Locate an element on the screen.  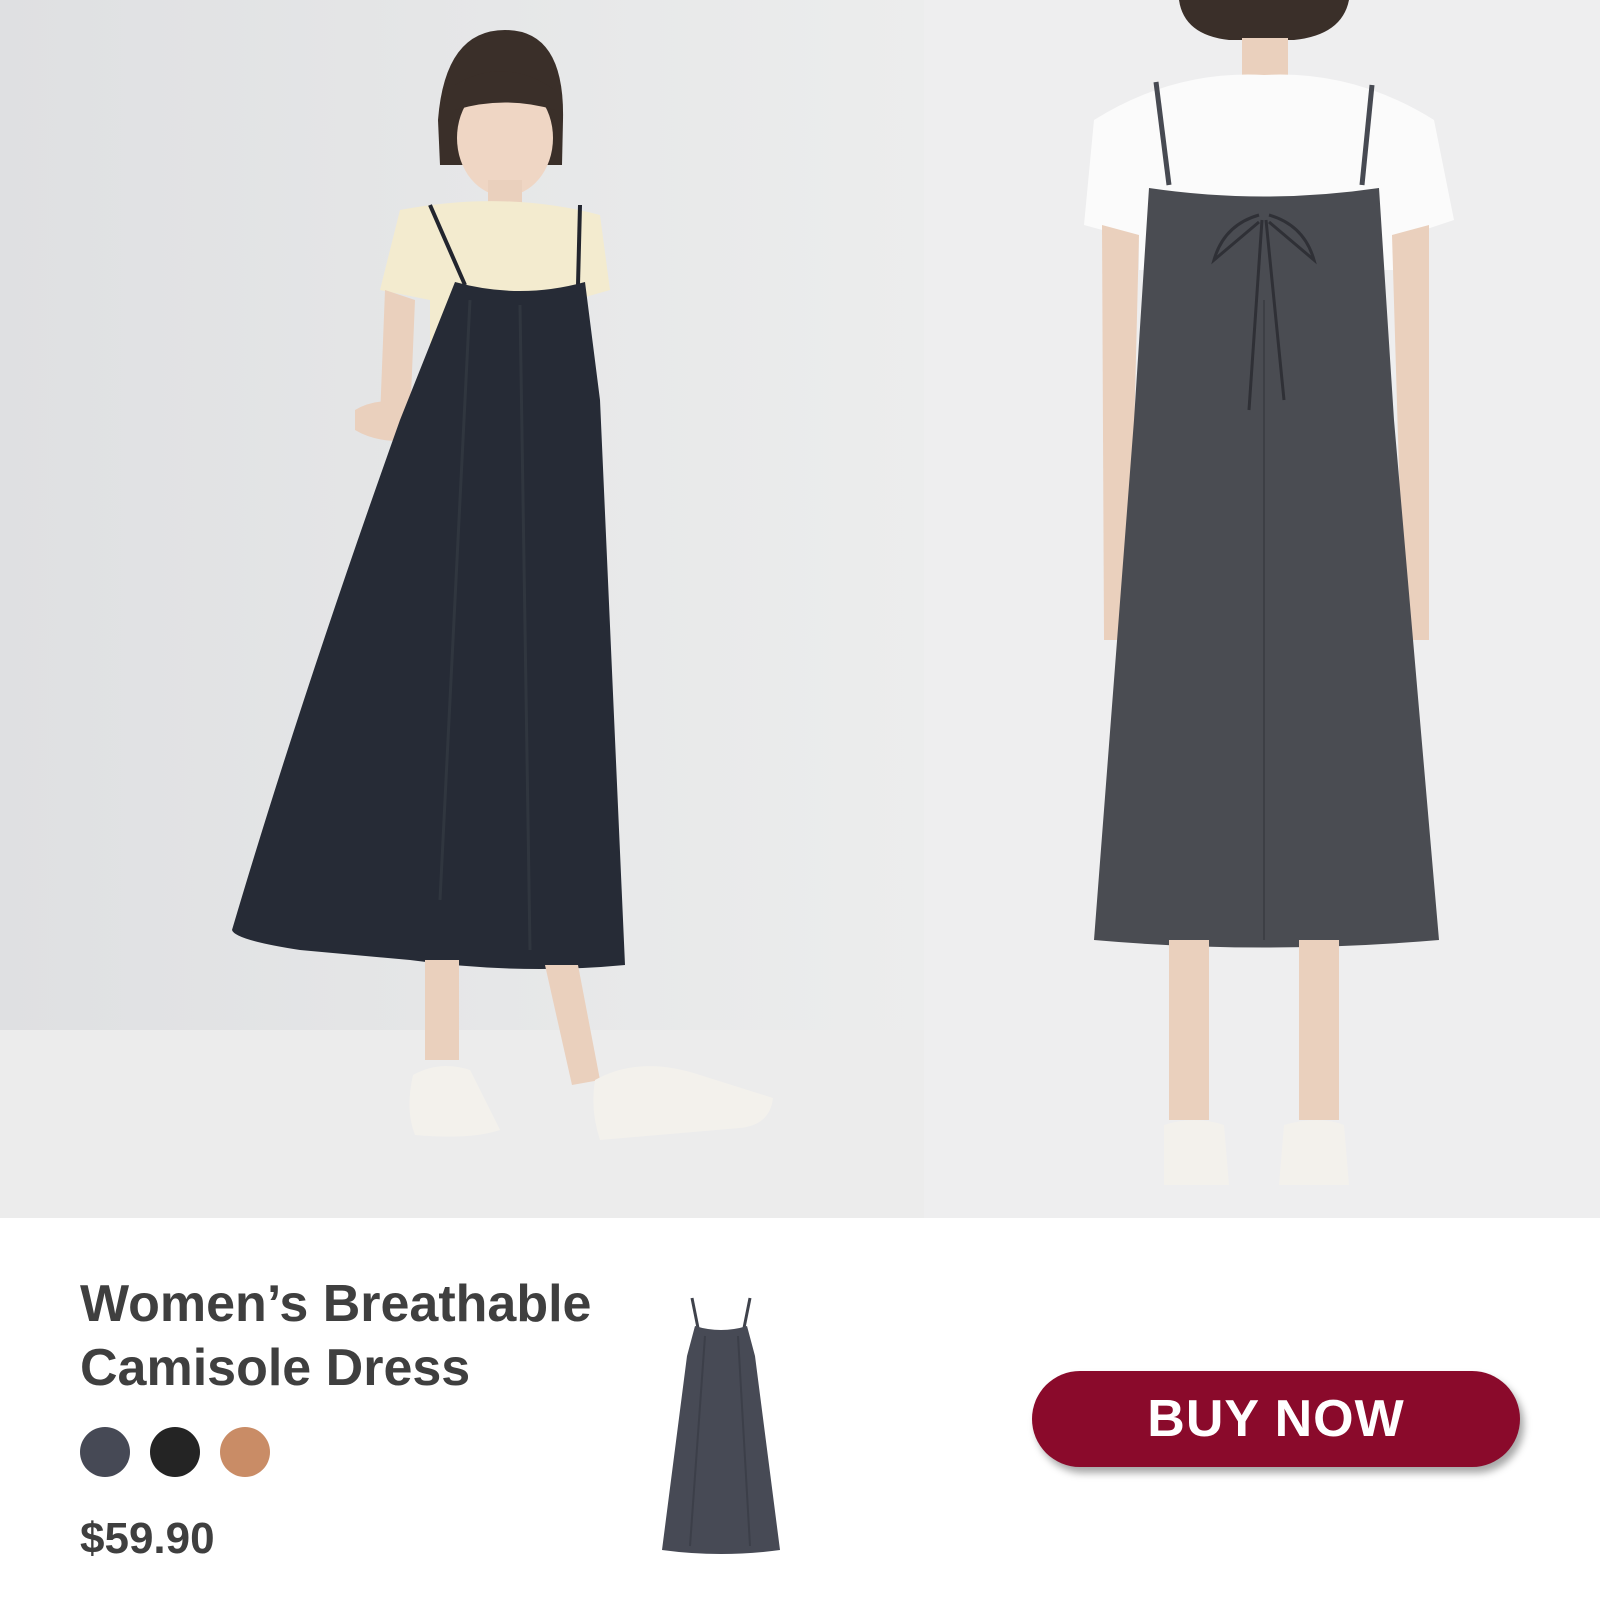
swatch-navy-grey is located at coordinates (105, 1452).